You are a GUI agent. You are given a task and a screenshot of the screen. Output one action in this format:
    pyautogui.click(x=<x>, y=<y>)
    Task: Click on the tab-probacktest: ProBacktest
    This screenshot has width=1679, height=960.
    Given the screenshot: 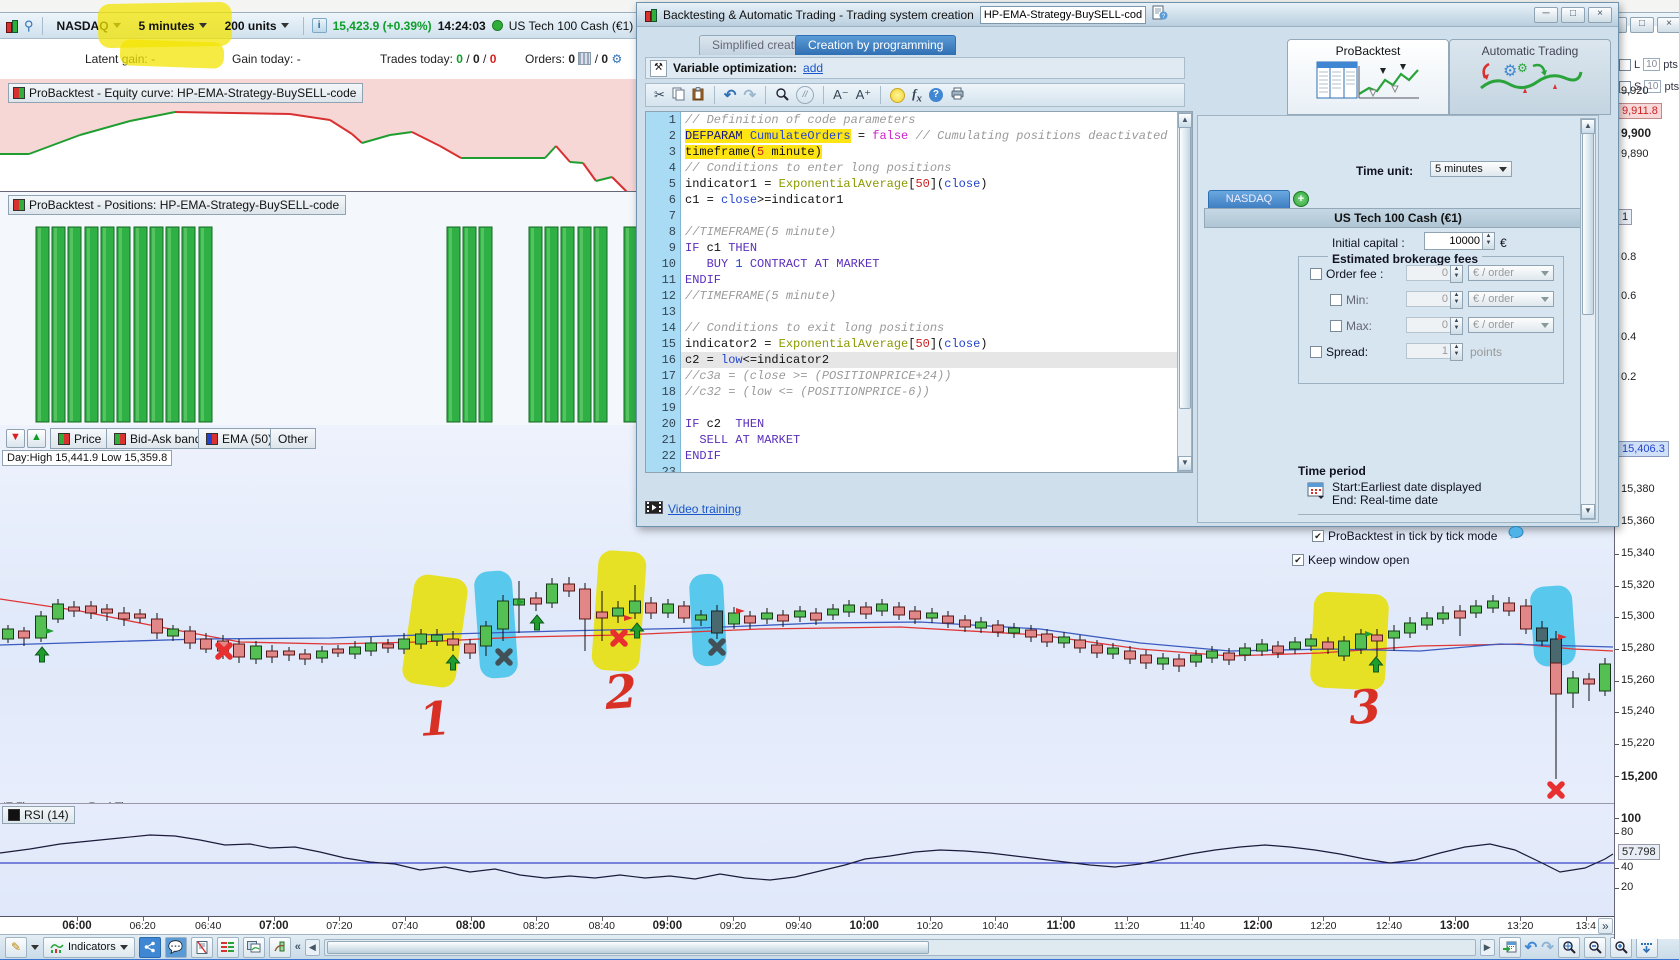 What is the action you would take?
    pyautogui.click(x=1368, y=77)
    